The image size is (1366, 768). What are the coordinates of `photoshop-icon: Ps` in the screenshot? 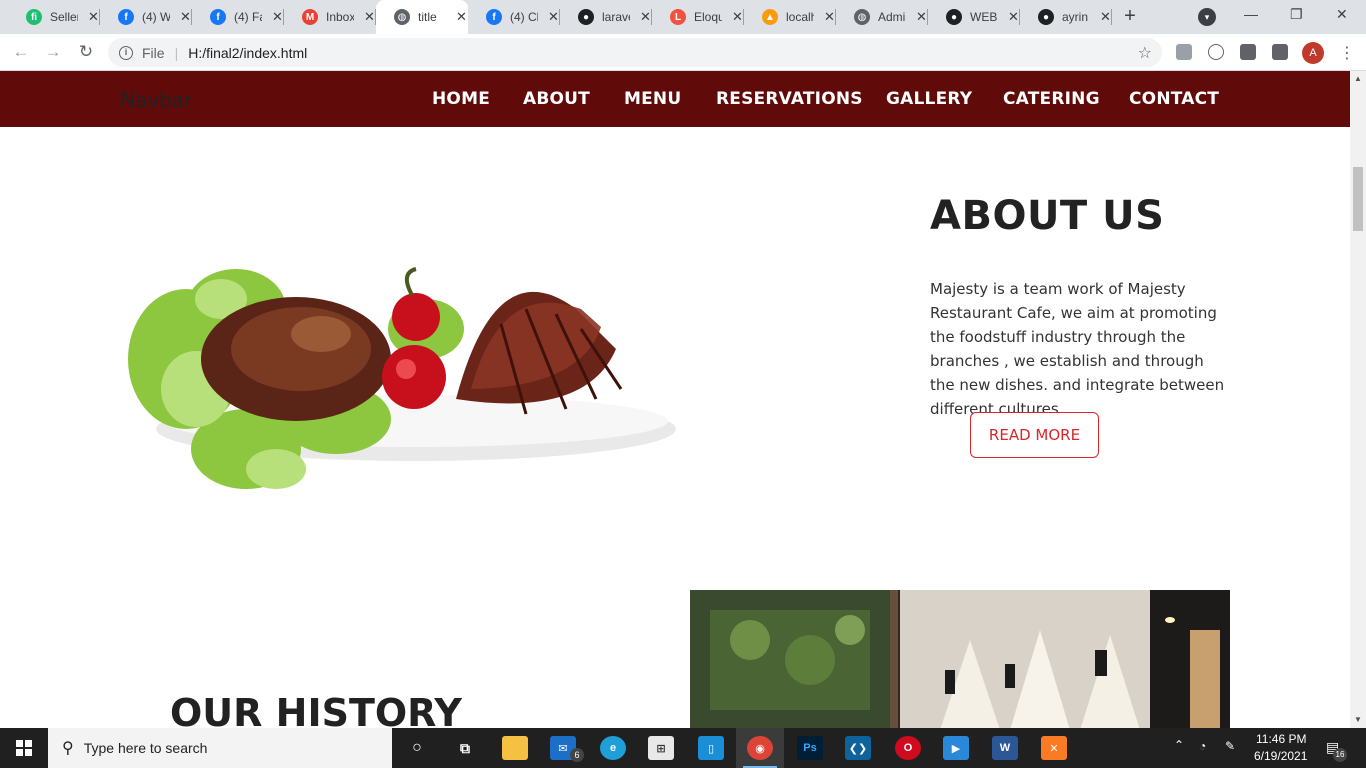 It's located at (810, 748).